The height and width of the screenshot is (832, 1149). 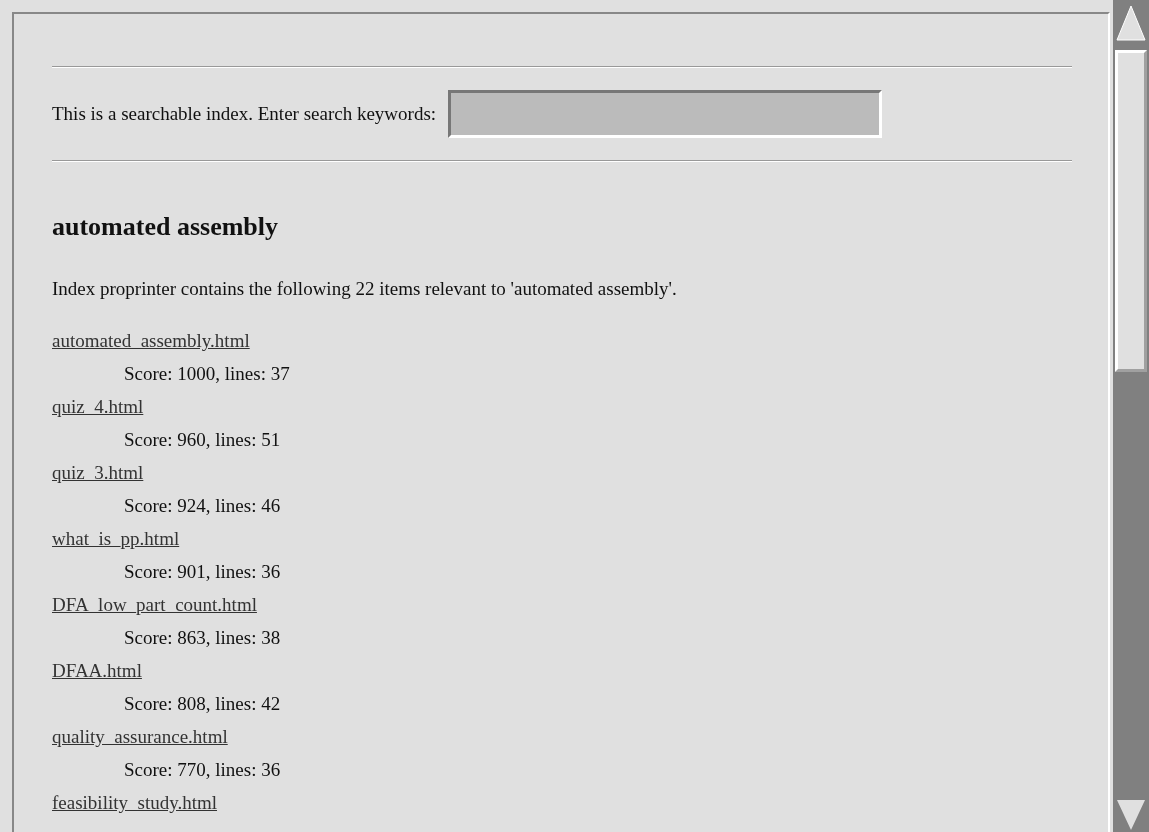 I want to click on result-details: Score: 863, lines: 38, so click(x=202, y=638).